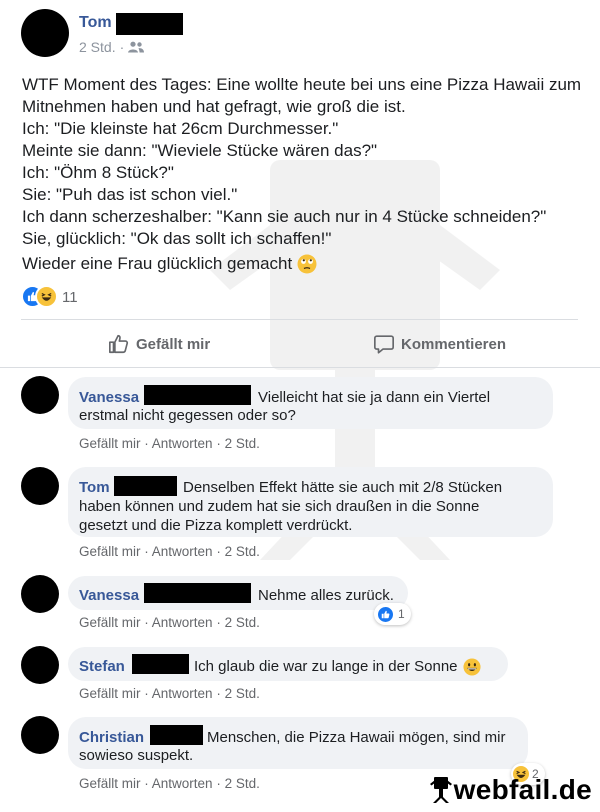 The image size is (600, 812). I want to click on thumbs-up-icon, so click(119, 344).